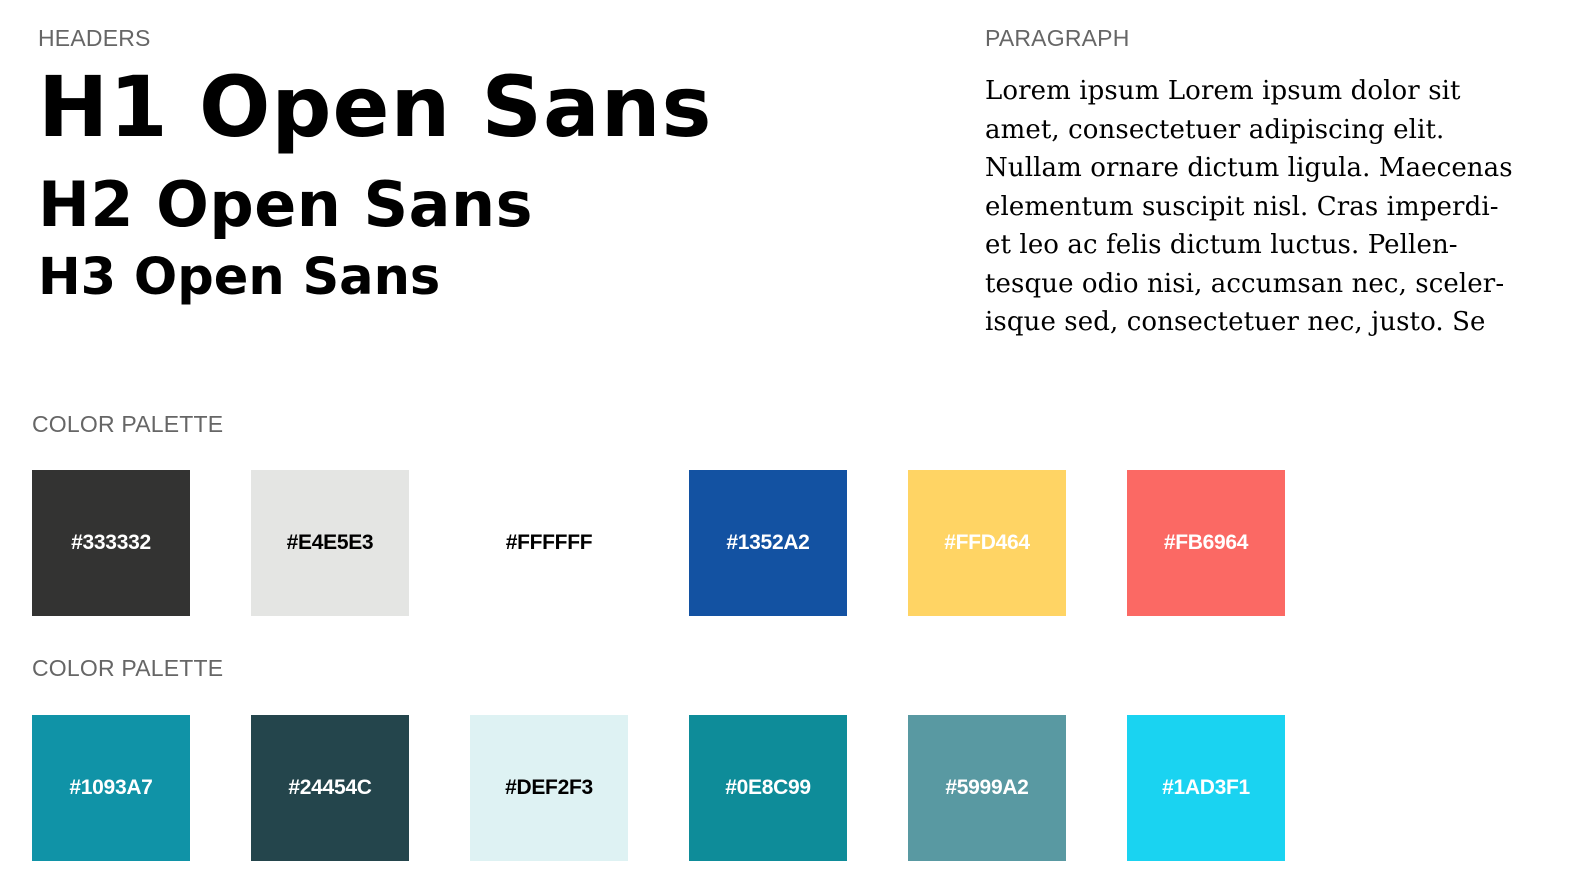  What do you see at coordinates (1235, 322) in the screenshot?
I see `paragraph-line: isque sed, consectetuer nec, justo. Se` at bounding box center [1235, 322].